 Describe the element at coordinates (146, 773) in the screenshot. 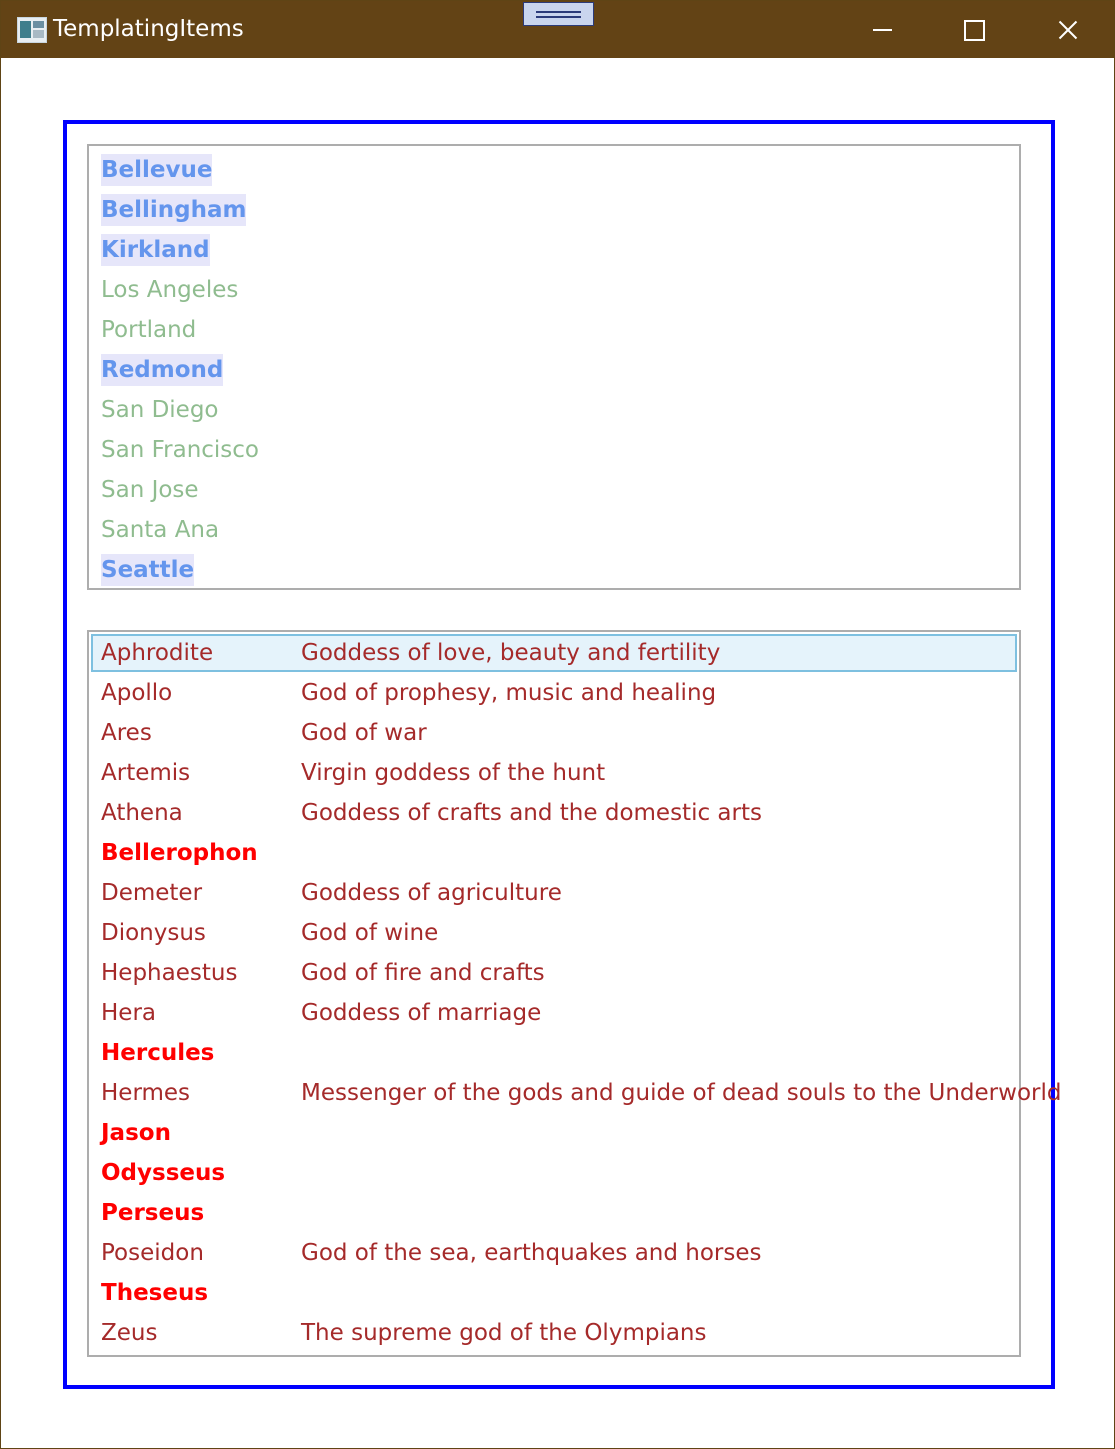

I see `god-name: Artemis` at that location.